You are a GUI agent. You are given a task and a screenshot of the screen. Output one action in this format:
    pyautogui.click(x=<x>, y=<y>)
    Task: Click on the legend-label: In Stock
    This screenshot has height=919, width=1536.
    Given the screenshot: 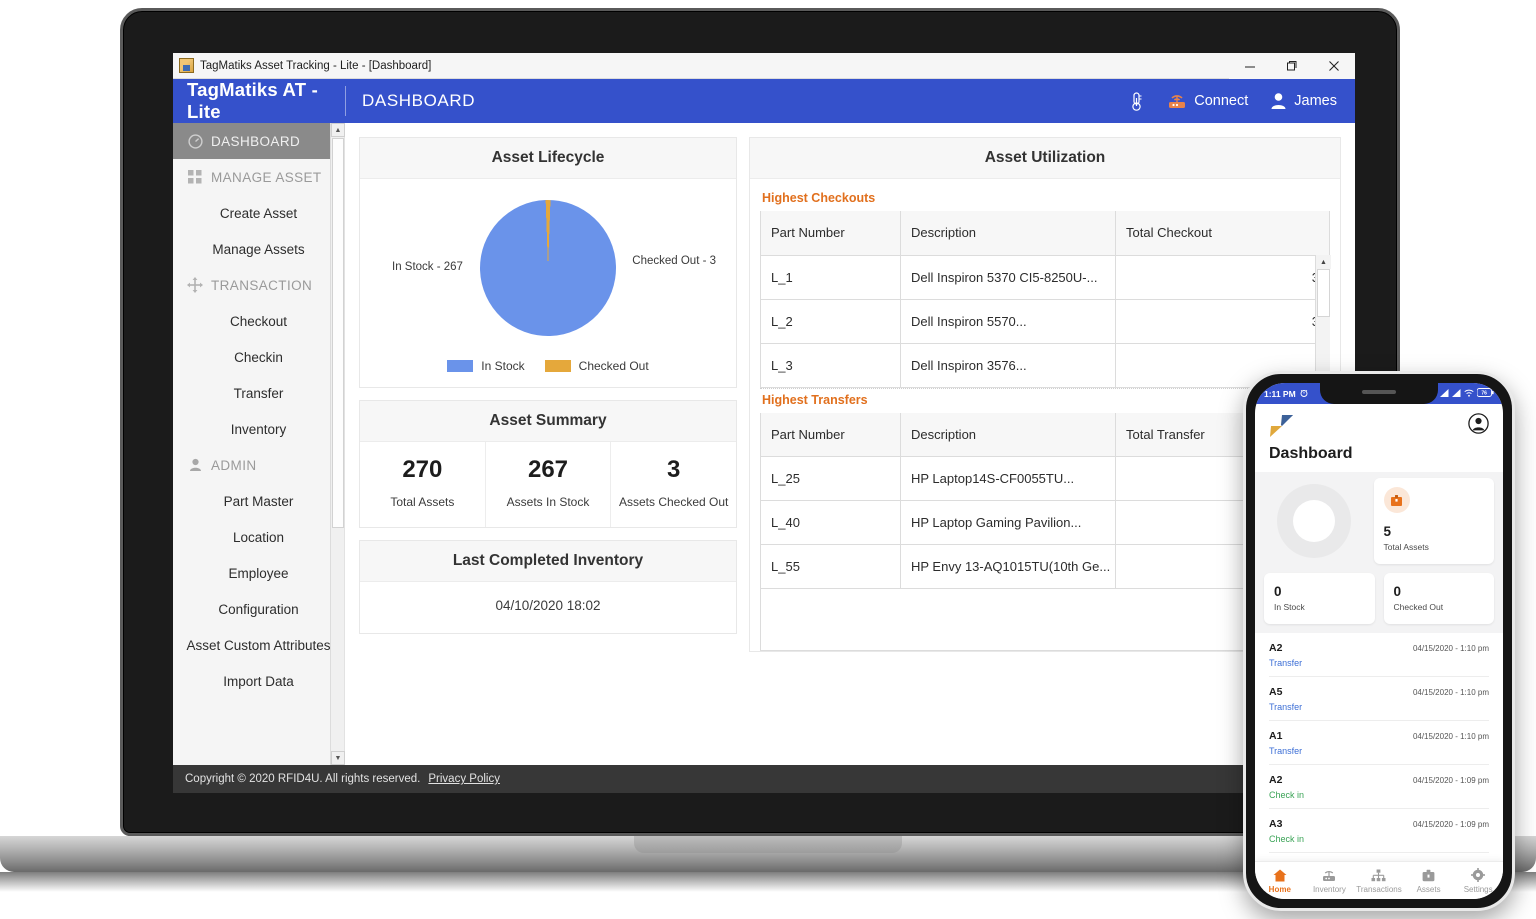 What is the action you would take?
    pyautogui.click(x=503, y=366)
    